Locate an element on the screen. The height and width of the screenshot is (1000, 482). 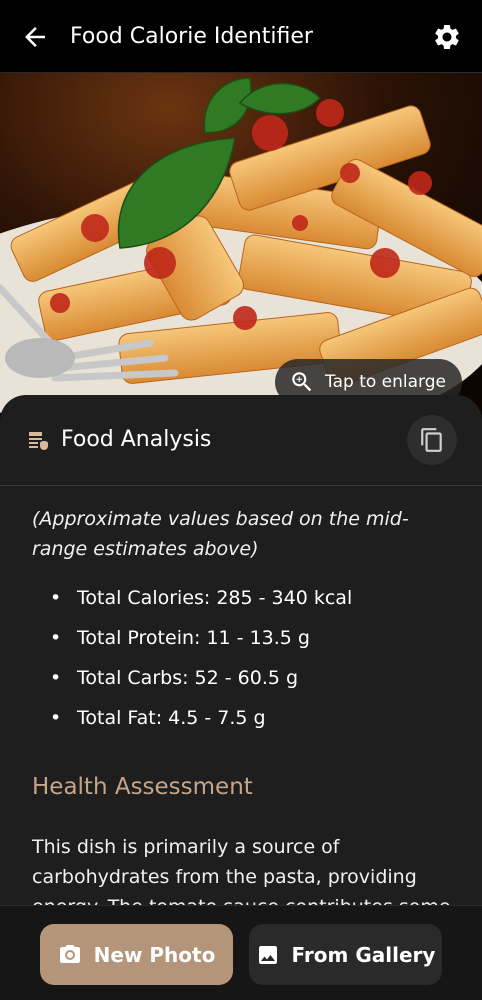
camera-icon is located at coordinates (69, 953).